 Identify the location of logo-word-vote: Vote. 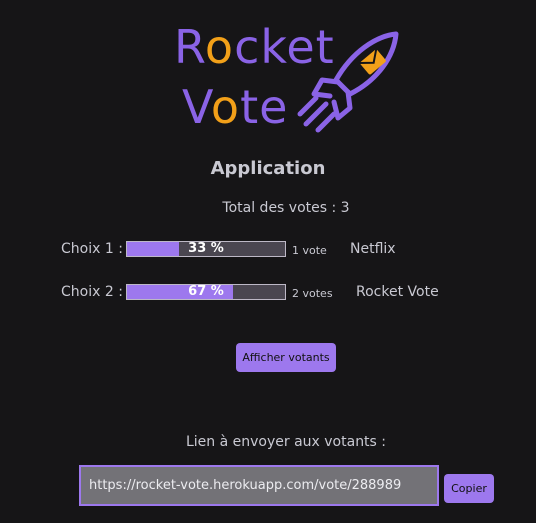
(235, 107).